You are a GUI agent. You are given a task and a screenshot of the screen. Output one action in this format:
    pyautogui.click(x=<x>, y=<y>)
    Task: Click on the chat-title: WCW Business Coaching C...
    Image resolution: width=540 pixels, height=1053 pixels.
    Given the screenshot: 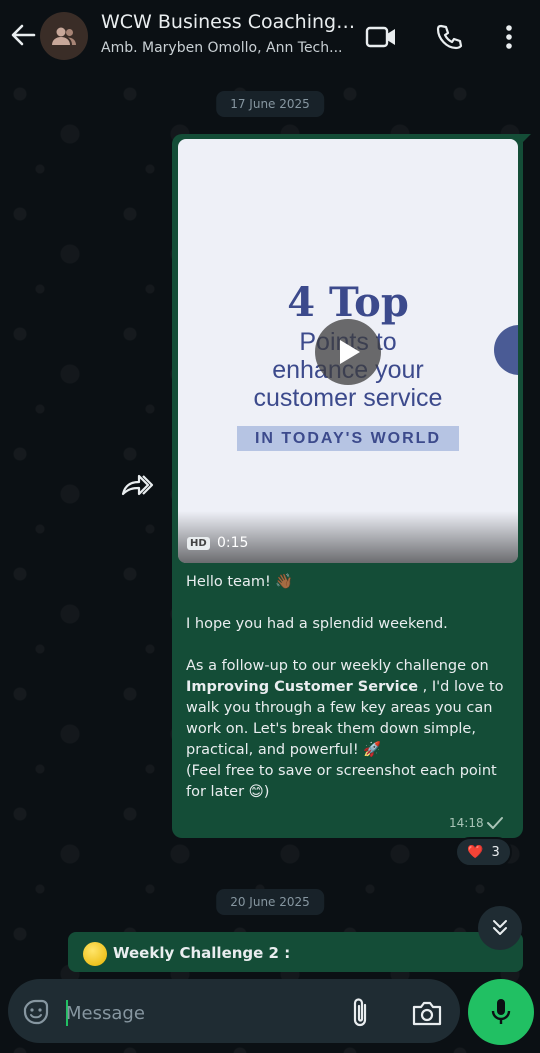 What is the action you would take?
    pyautogui.click(x=228, y=22)
    